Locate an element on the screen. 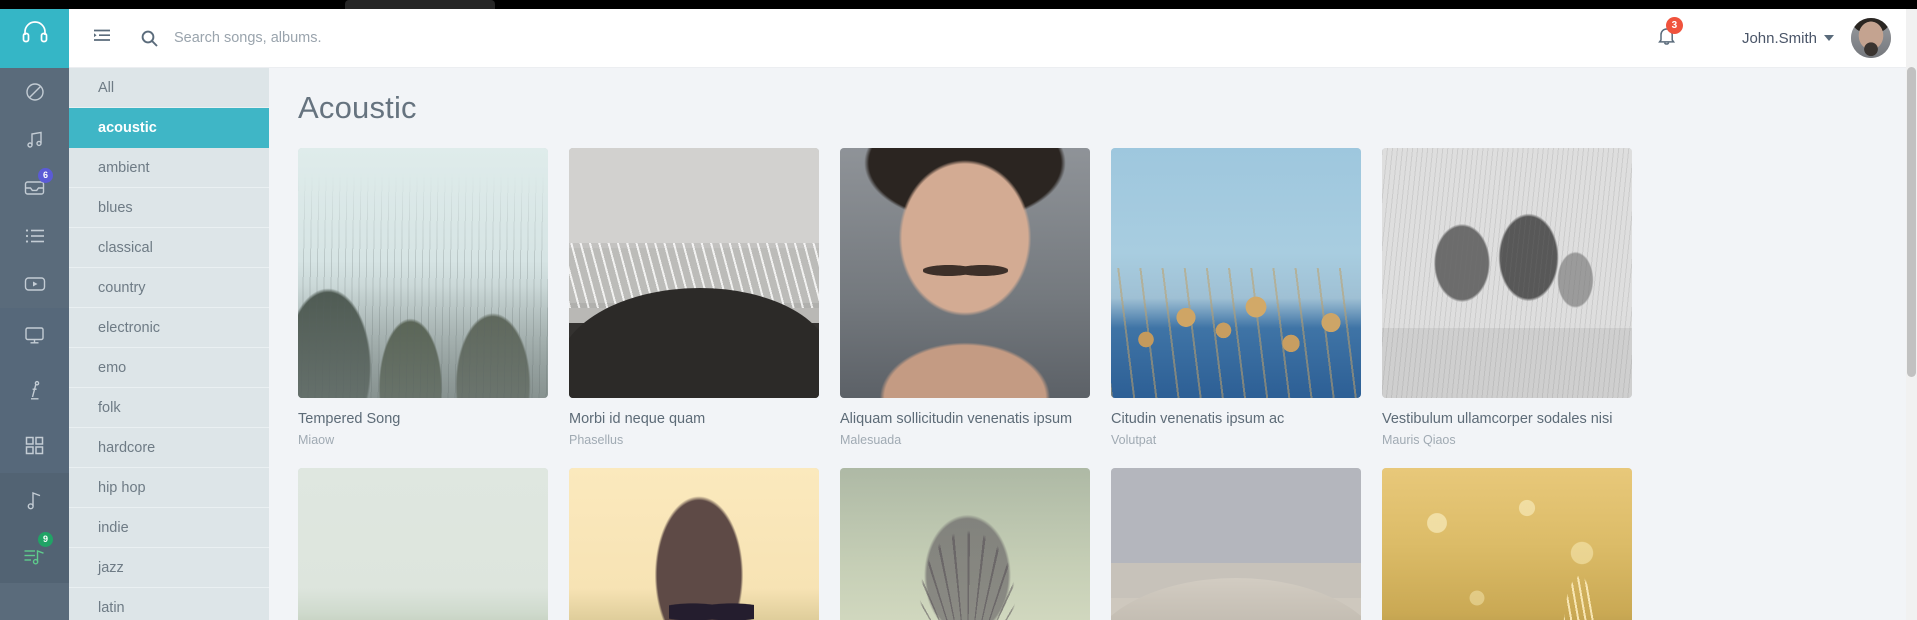  genre-item-jazz: jazz is located at coordinates (169, 568).